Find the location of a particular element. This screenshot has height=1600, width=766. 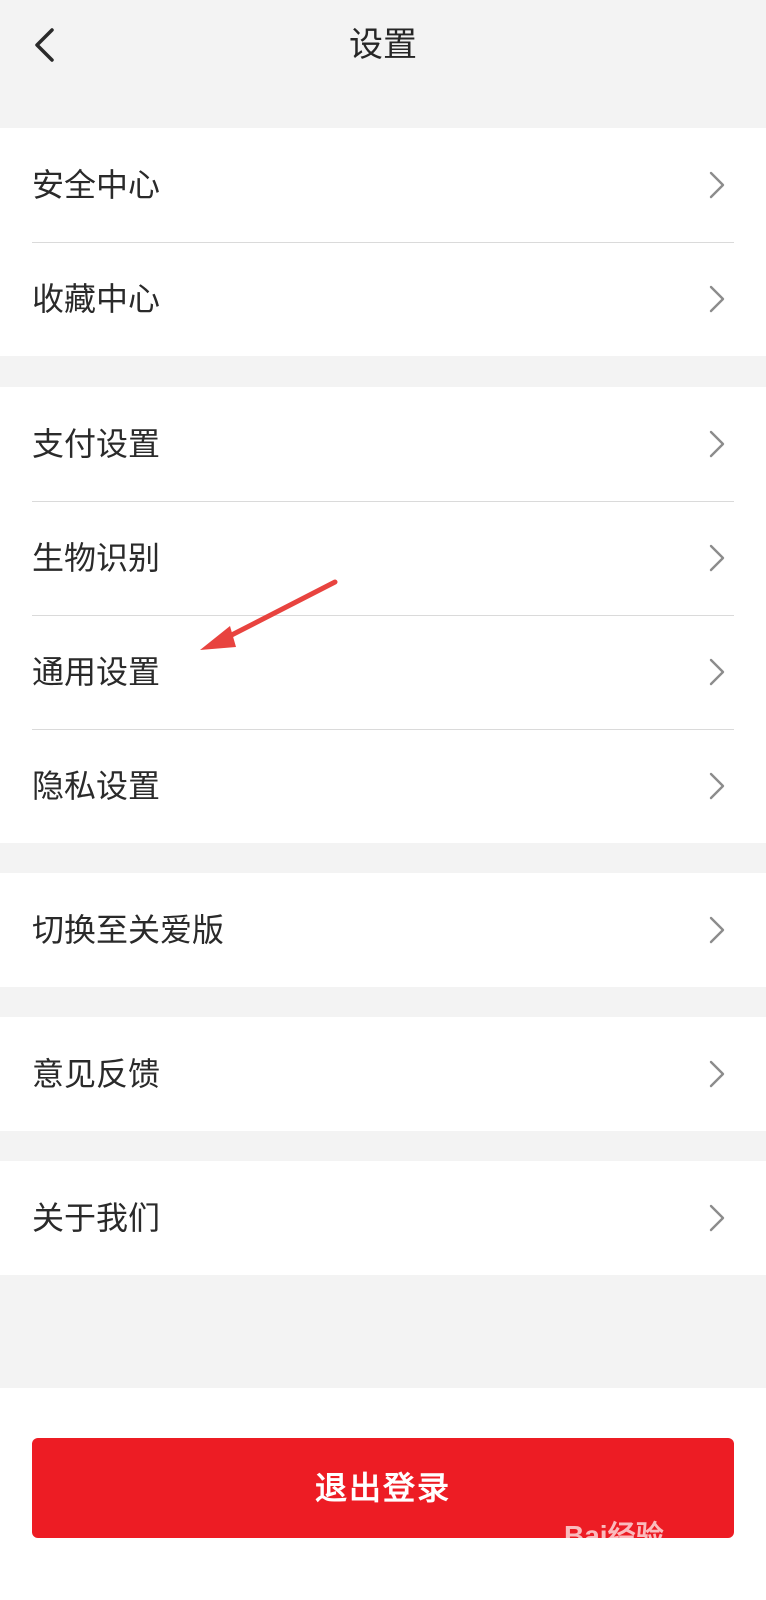

row-switch-care-edition: 切换至关爱版 is located at coordinates (383, 930).